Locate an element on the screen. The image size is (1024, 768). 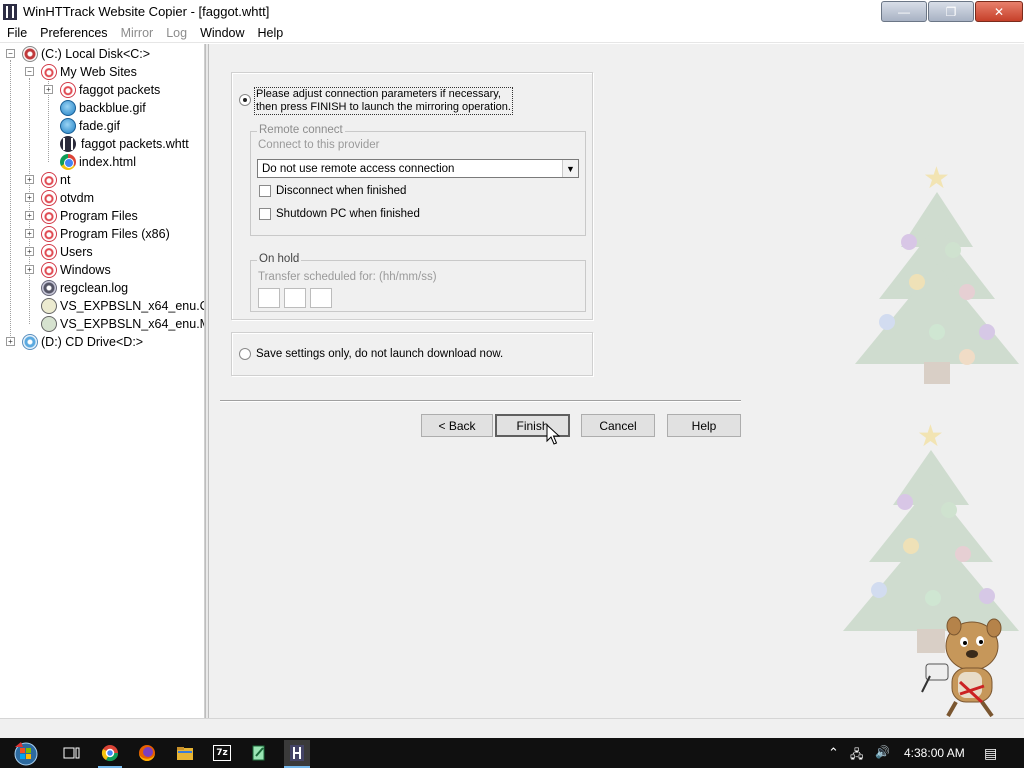
7zip-icon: 7z is located at coordinates (222, 753).